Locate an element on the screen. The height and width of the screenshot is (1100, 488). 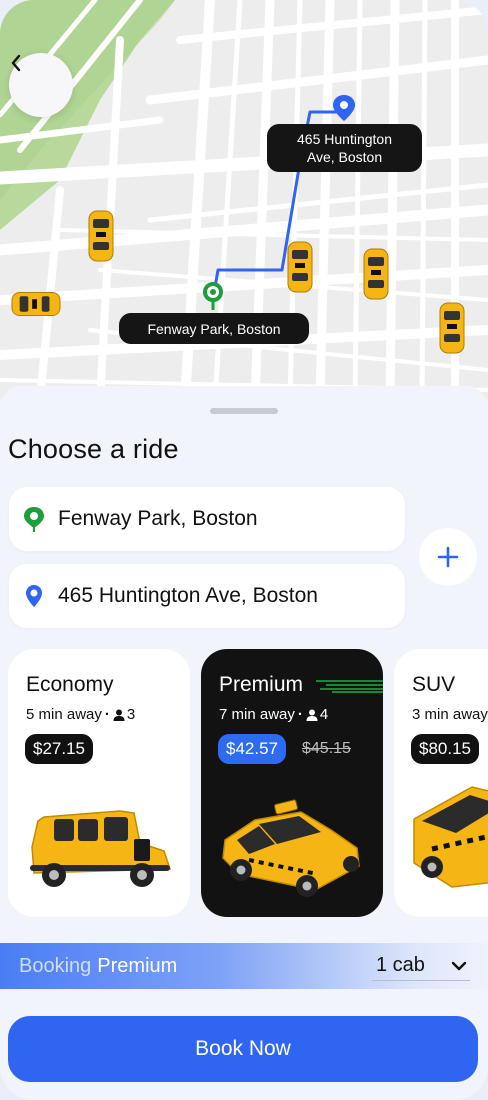
booking-tier: Premium is located at coordinates (137, 965).